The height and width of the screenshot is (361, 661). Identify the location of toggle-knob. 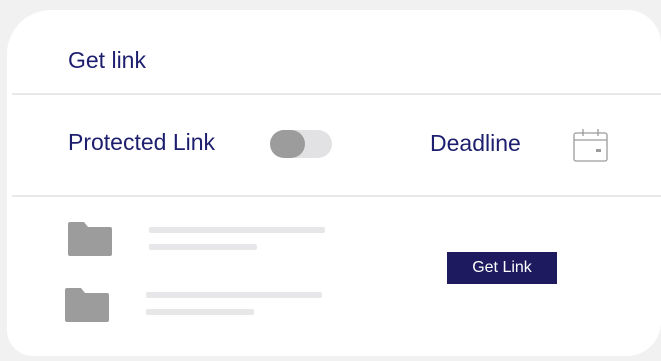
(287, 144).